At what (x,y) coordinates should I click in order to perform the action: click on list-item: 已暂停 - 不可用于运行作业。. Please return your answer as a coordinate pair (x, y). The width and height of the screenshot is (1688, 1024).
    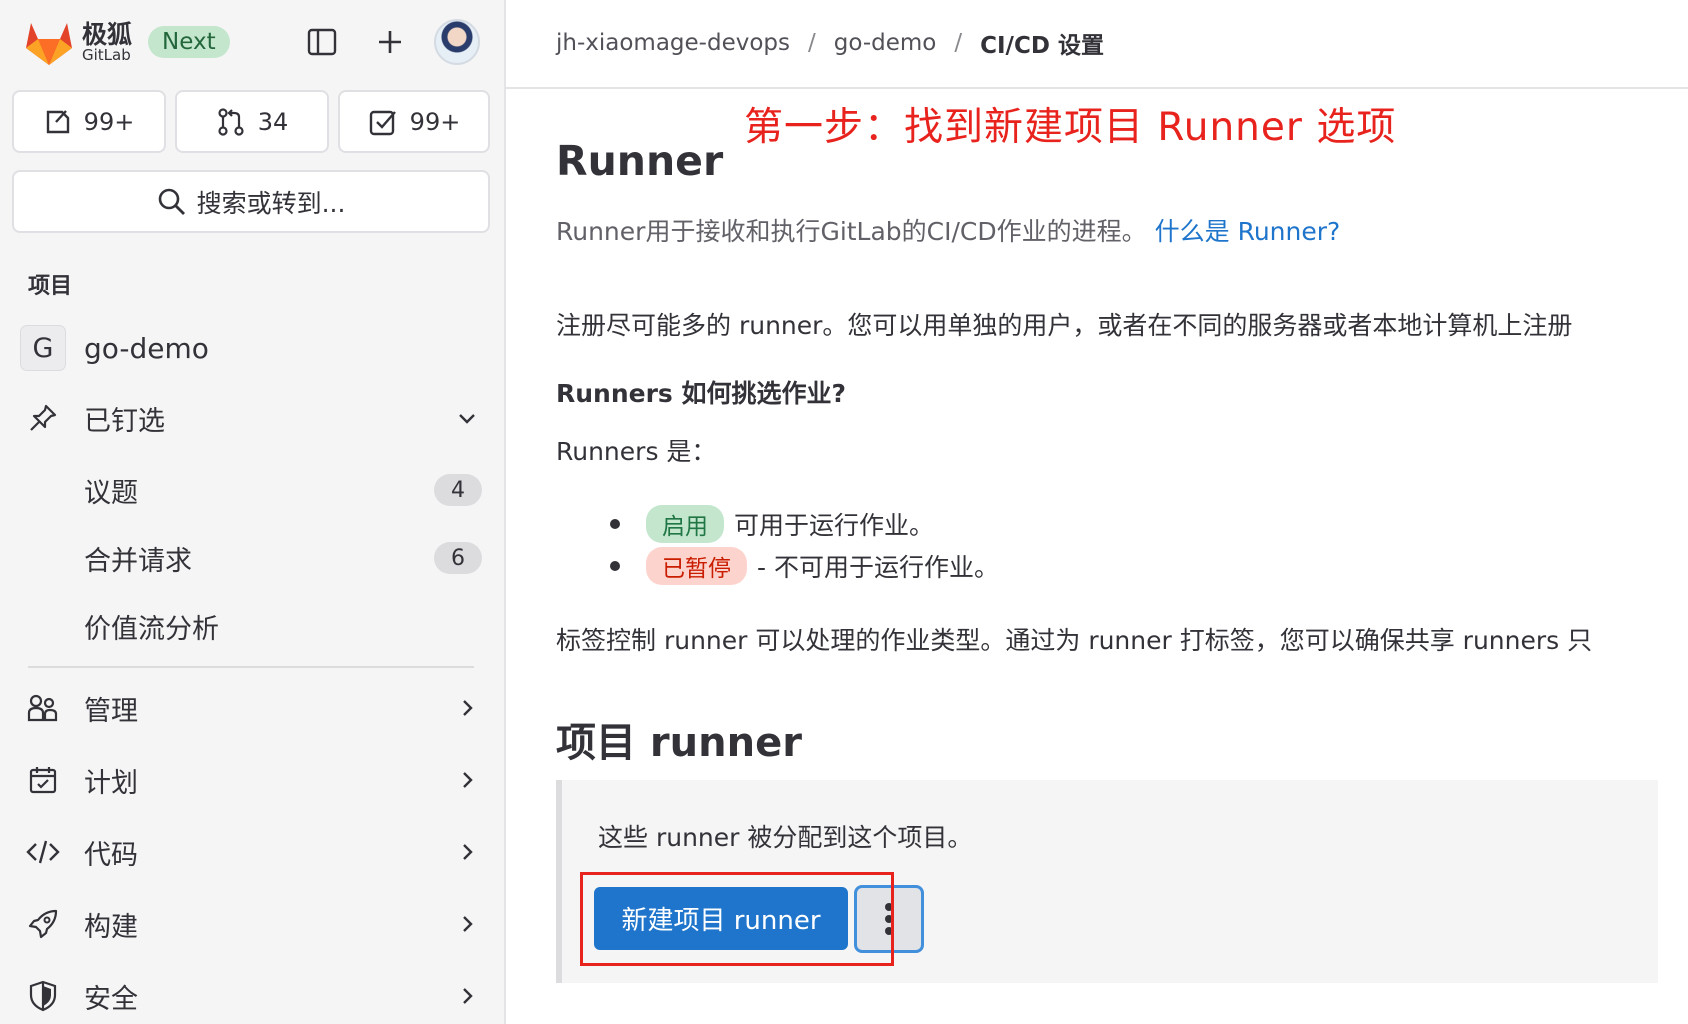
    Looking at the image, I should click on (804, 566).